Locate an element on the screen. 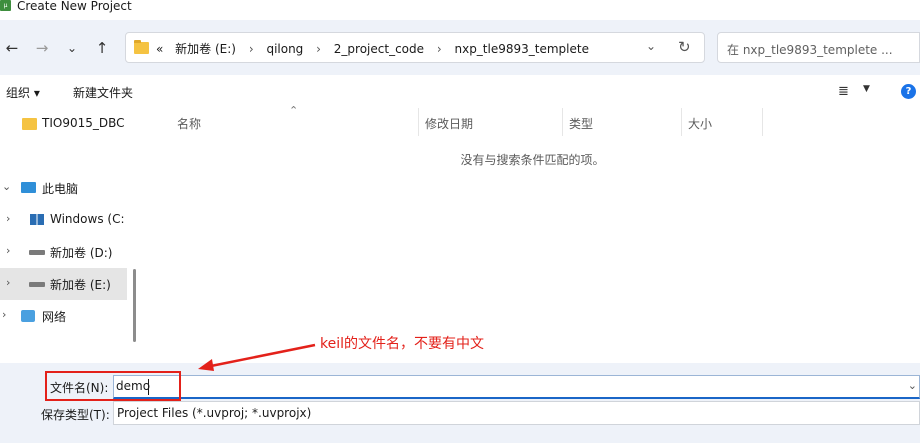 This screenshot has width=920, height=443. column-header-size: 大小 is located at coordinates (722, 122).